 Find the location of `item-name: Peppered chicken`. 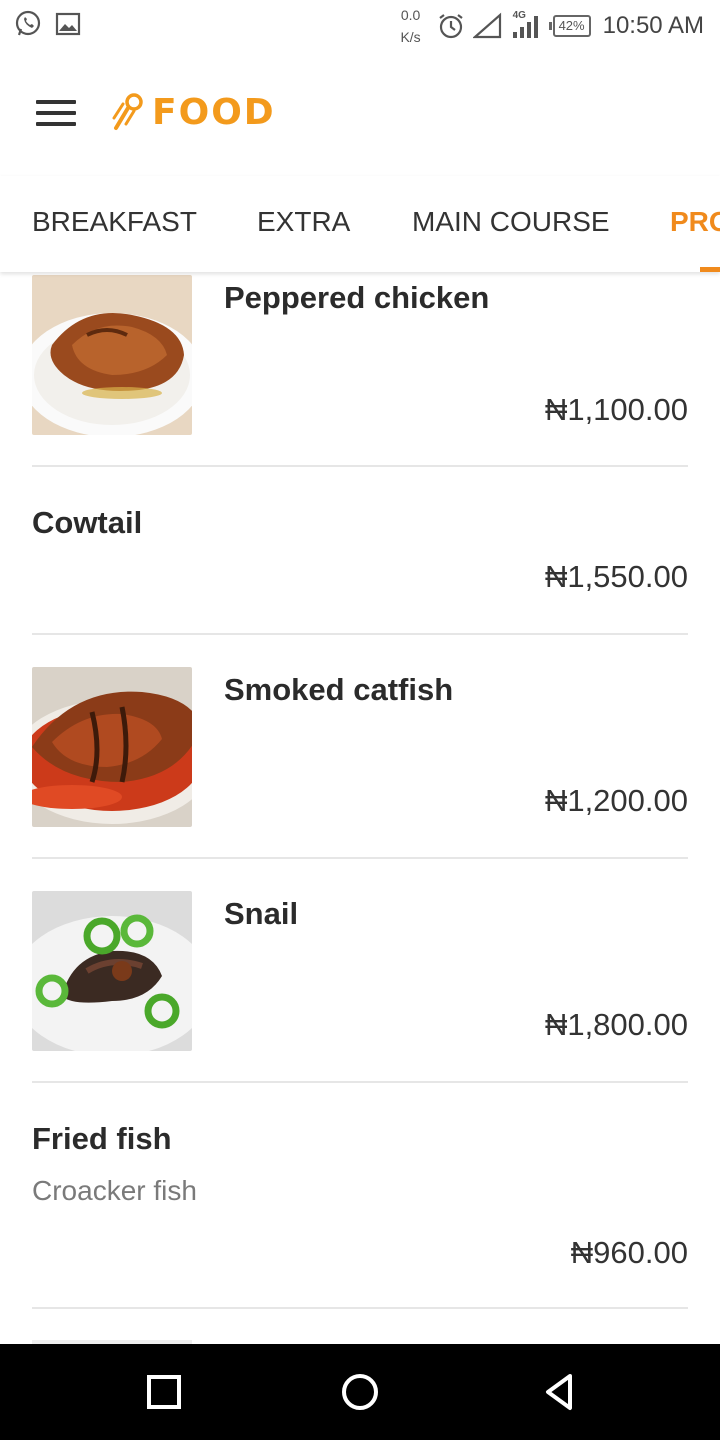

item-name: Peppered chicken is located at coordinates (357, 297).